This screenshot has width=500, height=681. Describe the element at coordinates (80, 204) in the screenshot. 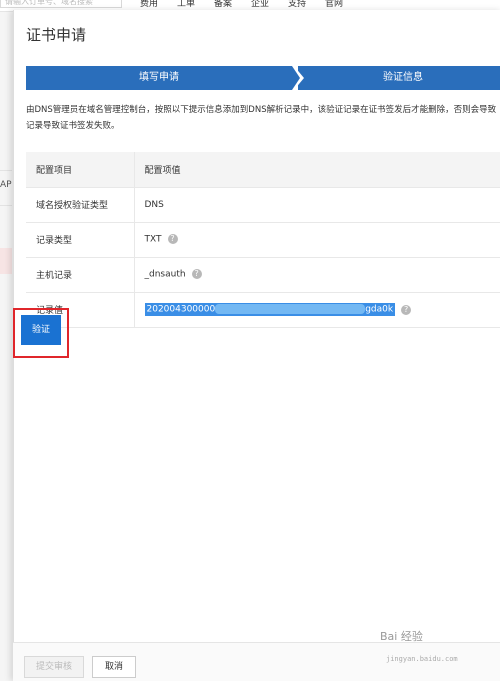

I see `row-label: 域名授权验证类型` at that location.